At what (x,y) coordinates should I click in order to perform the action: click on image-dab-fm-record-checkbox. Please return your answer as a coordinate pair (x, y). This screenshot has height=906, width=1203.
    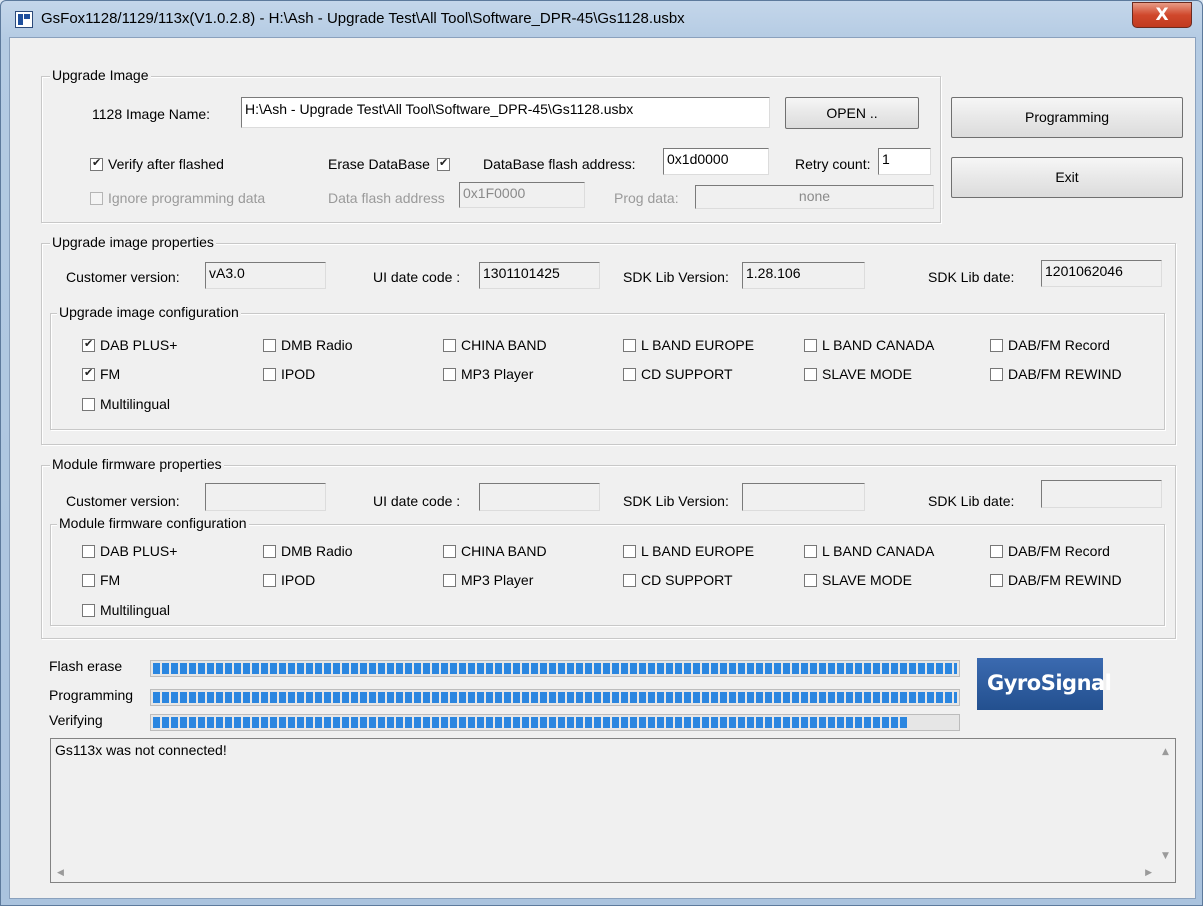
    Looking at the image, I should click on (996, 345).